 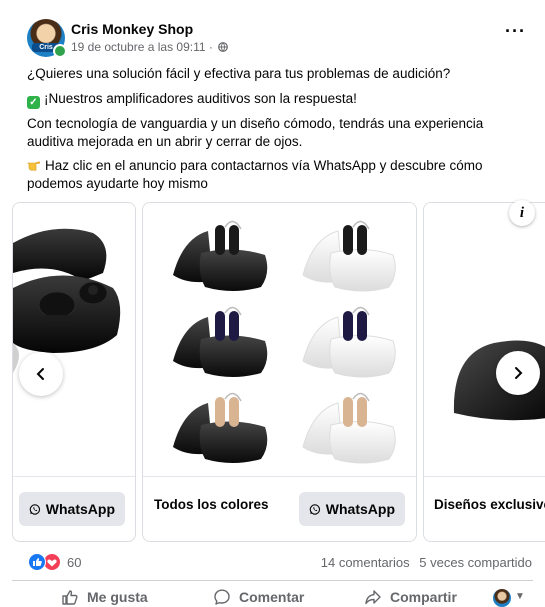 I want to click on post-timestamp: 19 de octubre a las 09:11 ·, so click(x=142, y=47).